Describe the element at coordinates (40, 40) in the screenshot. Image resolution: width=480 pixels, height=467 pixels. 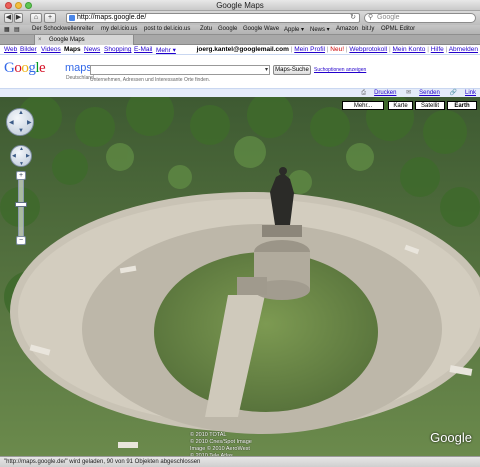
I see `close-tab-icon: ×` at that location.